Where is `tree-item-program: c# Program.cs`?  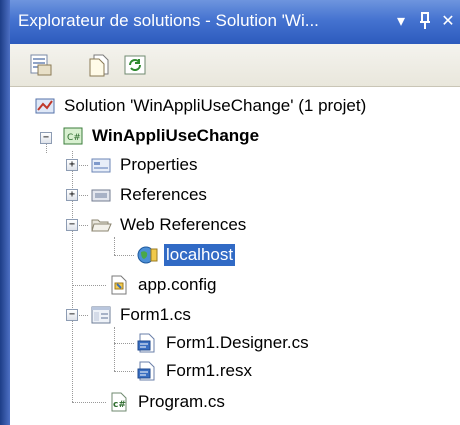 tree-item-program: c# Program.cs is located at coordinates (167, 402).